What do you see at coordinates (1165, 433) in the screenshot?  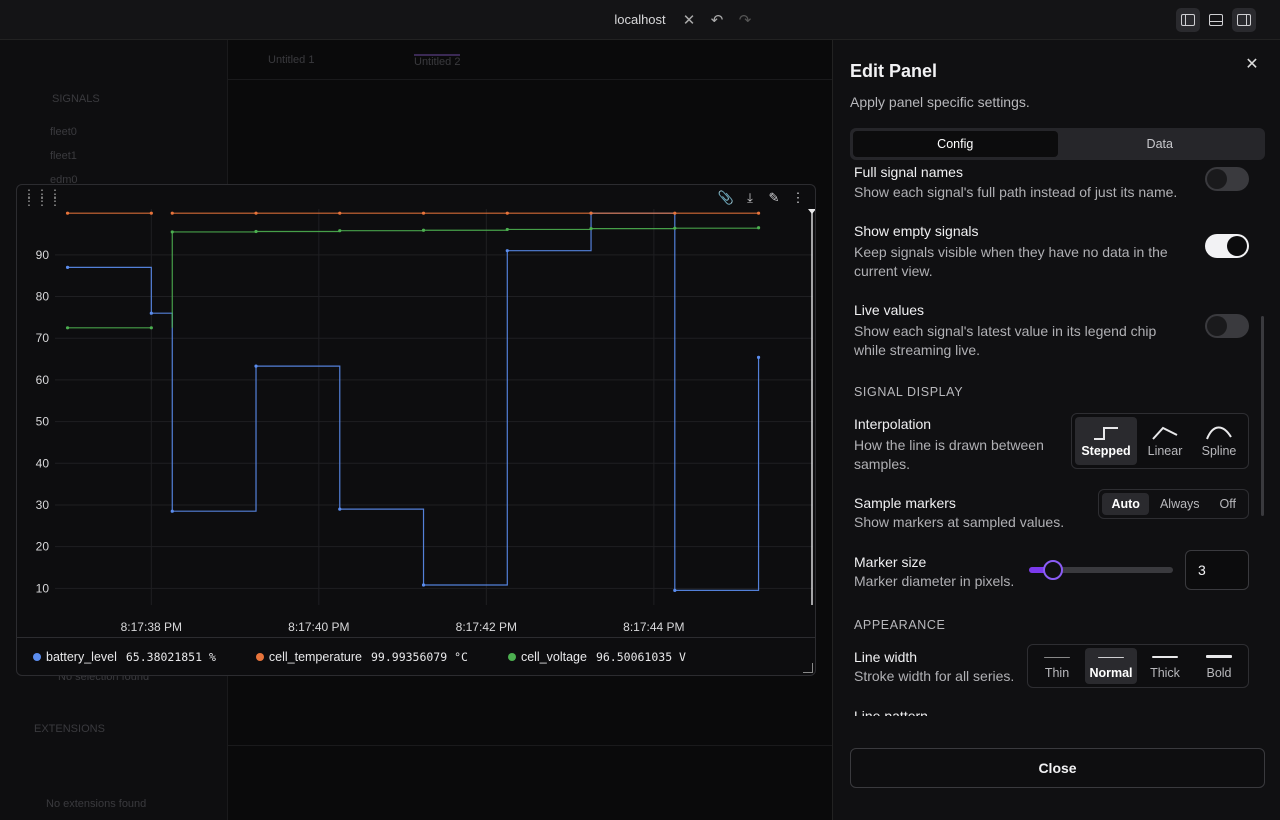 I see `linear-icon` at bounding box center [1165, 433].